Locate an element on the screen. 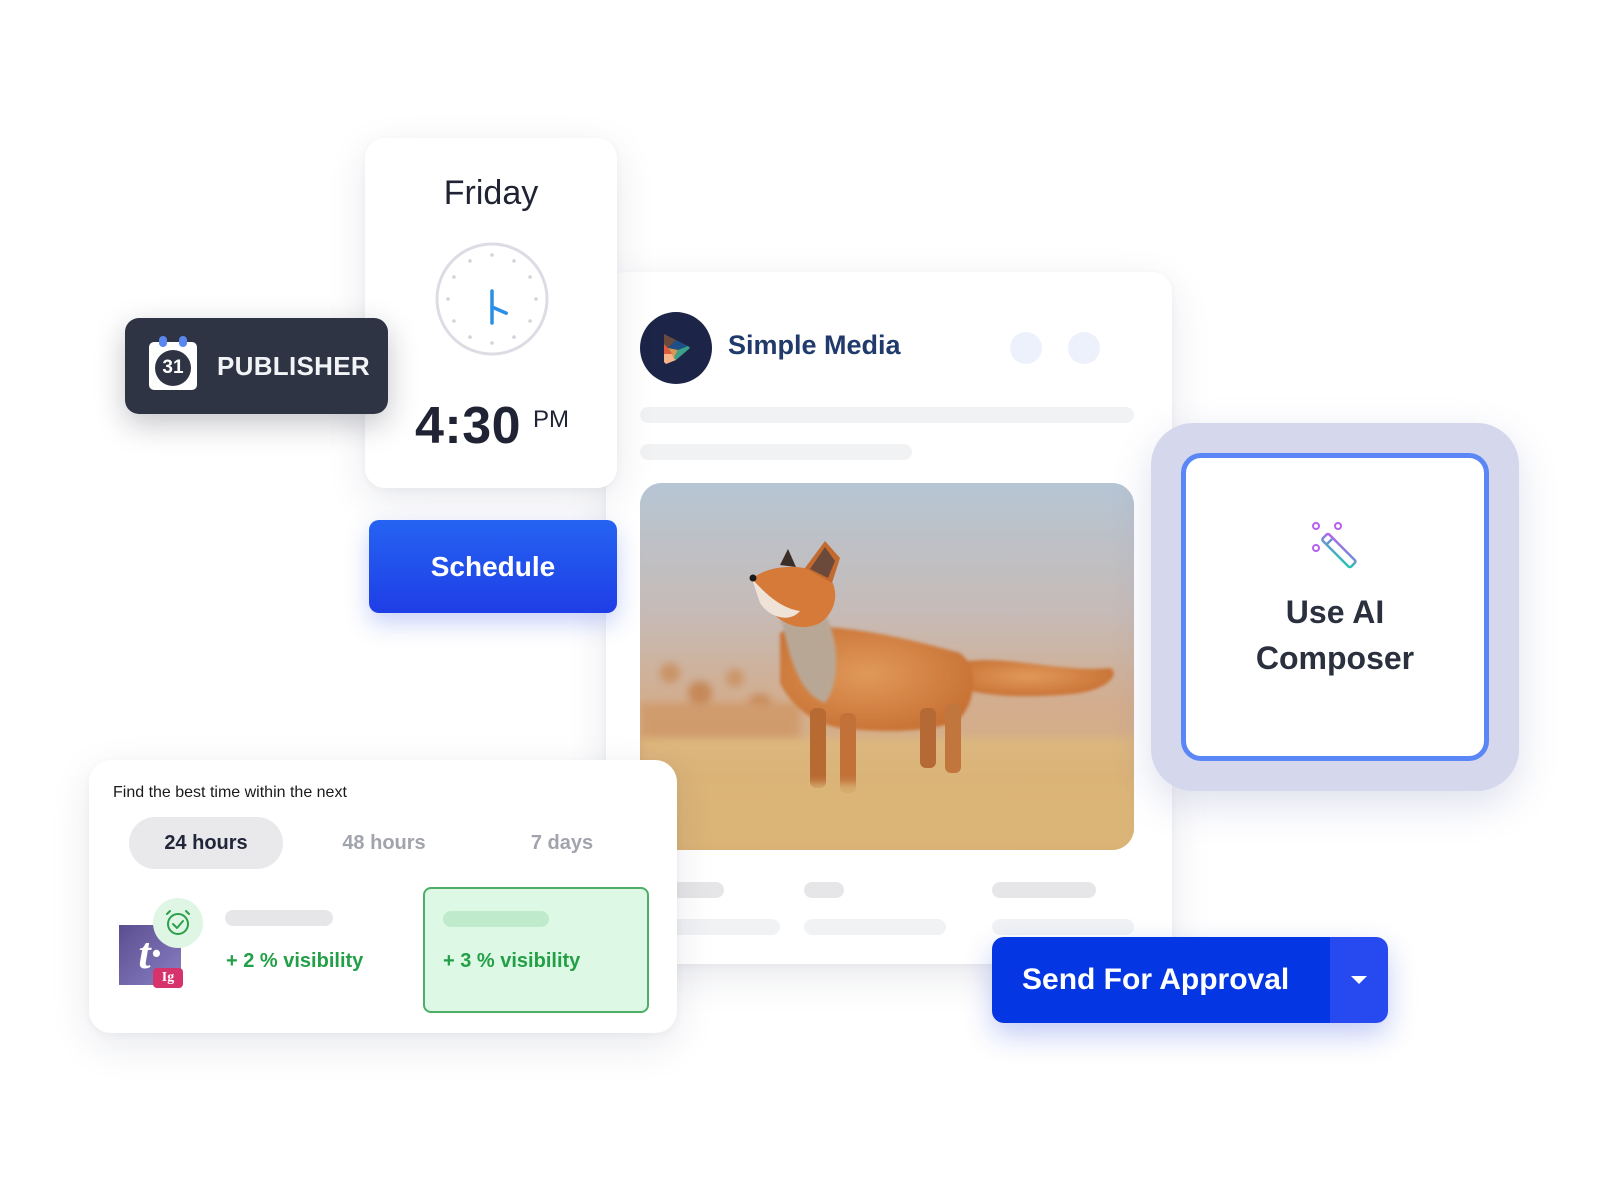 Image resolution: width=1600 pixels, height=1200 pixels. range-tab-24-hours: 24 hours is located at coordinates (206, 843).